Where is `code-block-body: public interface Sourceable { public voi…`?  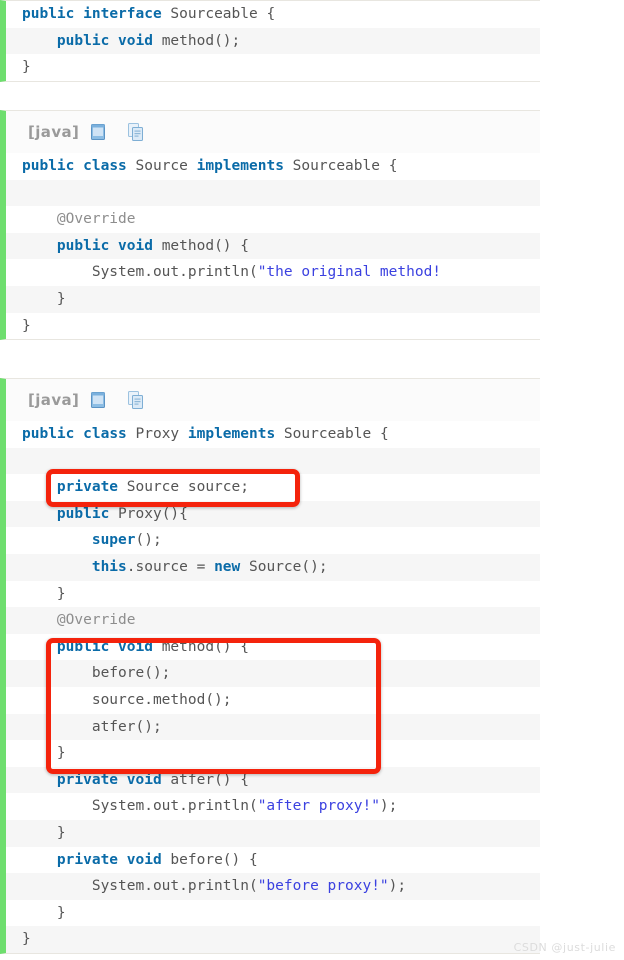 code-block-body: public interface Sourceable { public voi… is located at coordinates (273, 41).